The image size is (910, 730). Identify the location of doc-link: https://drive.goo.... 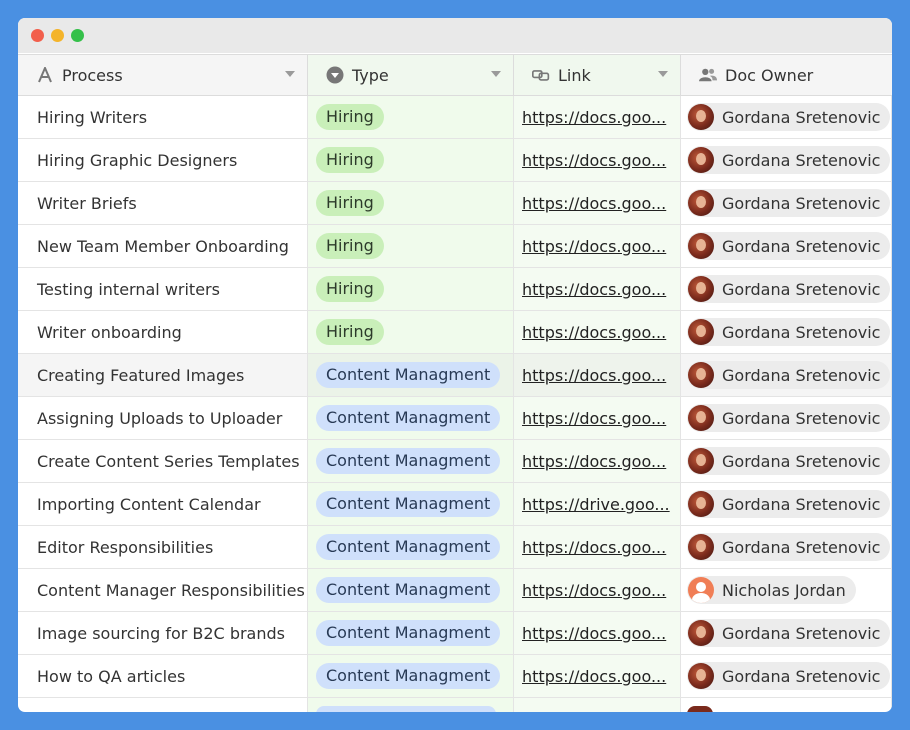
(597, 504).